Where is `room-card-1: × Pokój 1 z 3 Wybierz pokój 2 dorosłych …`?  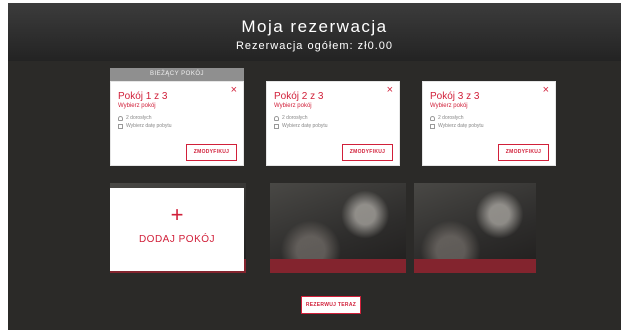
room-card-1: × Pokój 1 z 3 Wybierz pokój 2 dorosłych … is located at coordinates (177, 123).